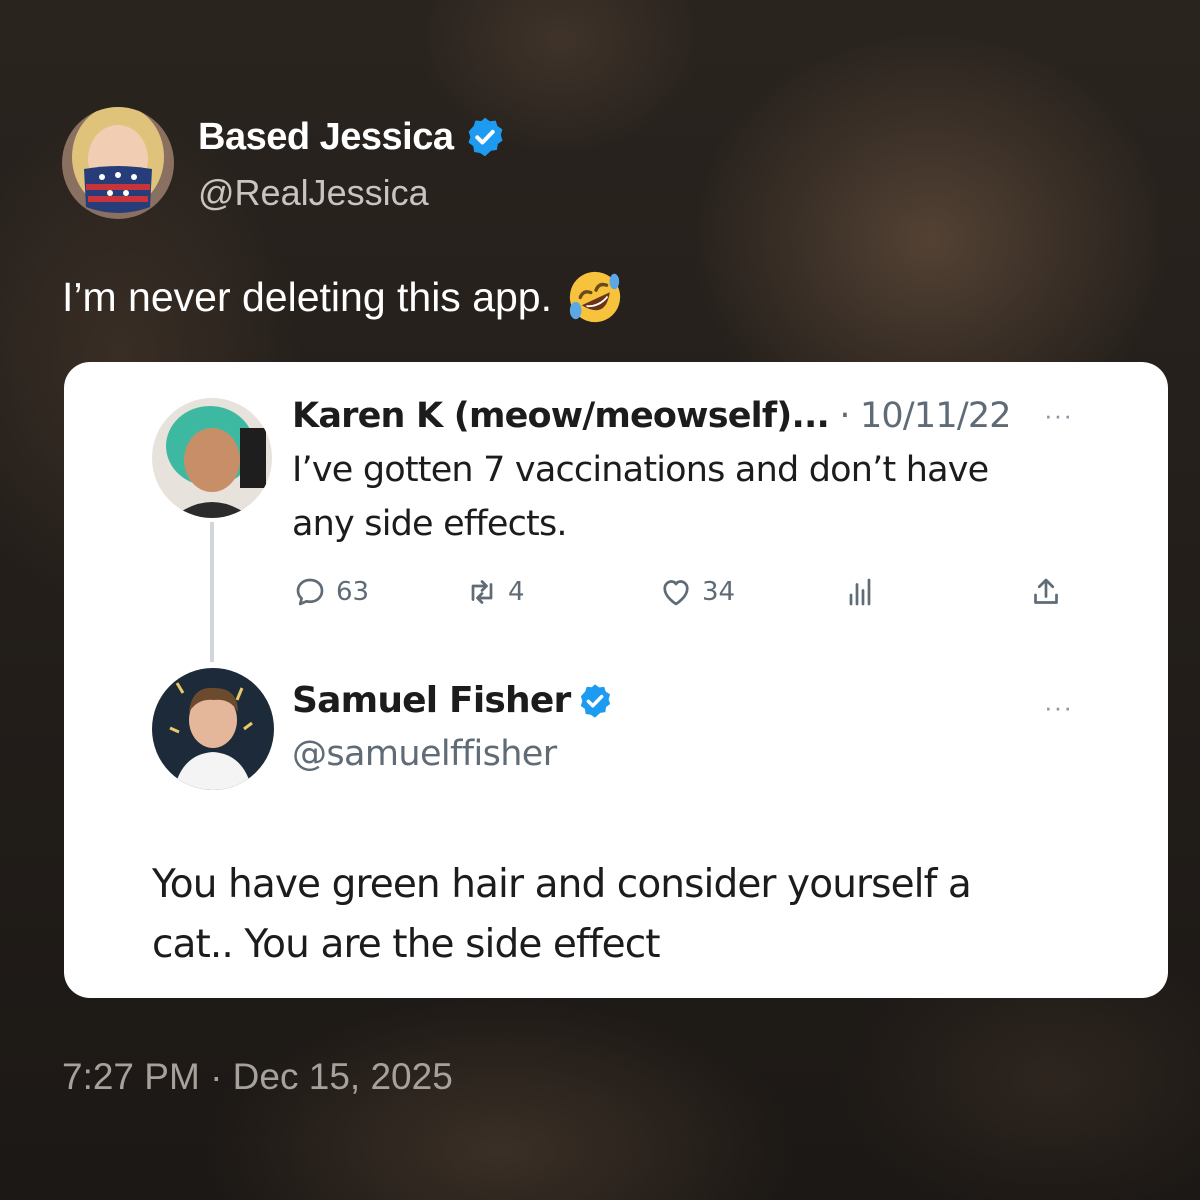 The width and height of the screenshot is (1200, 1200). I want to click on author-avatar, so click(118, 163).